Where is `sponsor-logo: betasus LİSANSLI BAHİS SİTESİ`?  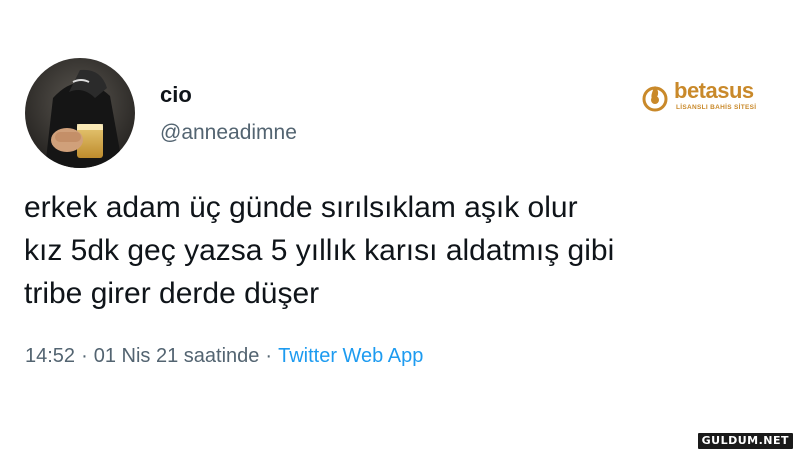
sponsor-logo: betasus LİSANSLI BAHİS SİTESİ is located at coordinates (706, 98).